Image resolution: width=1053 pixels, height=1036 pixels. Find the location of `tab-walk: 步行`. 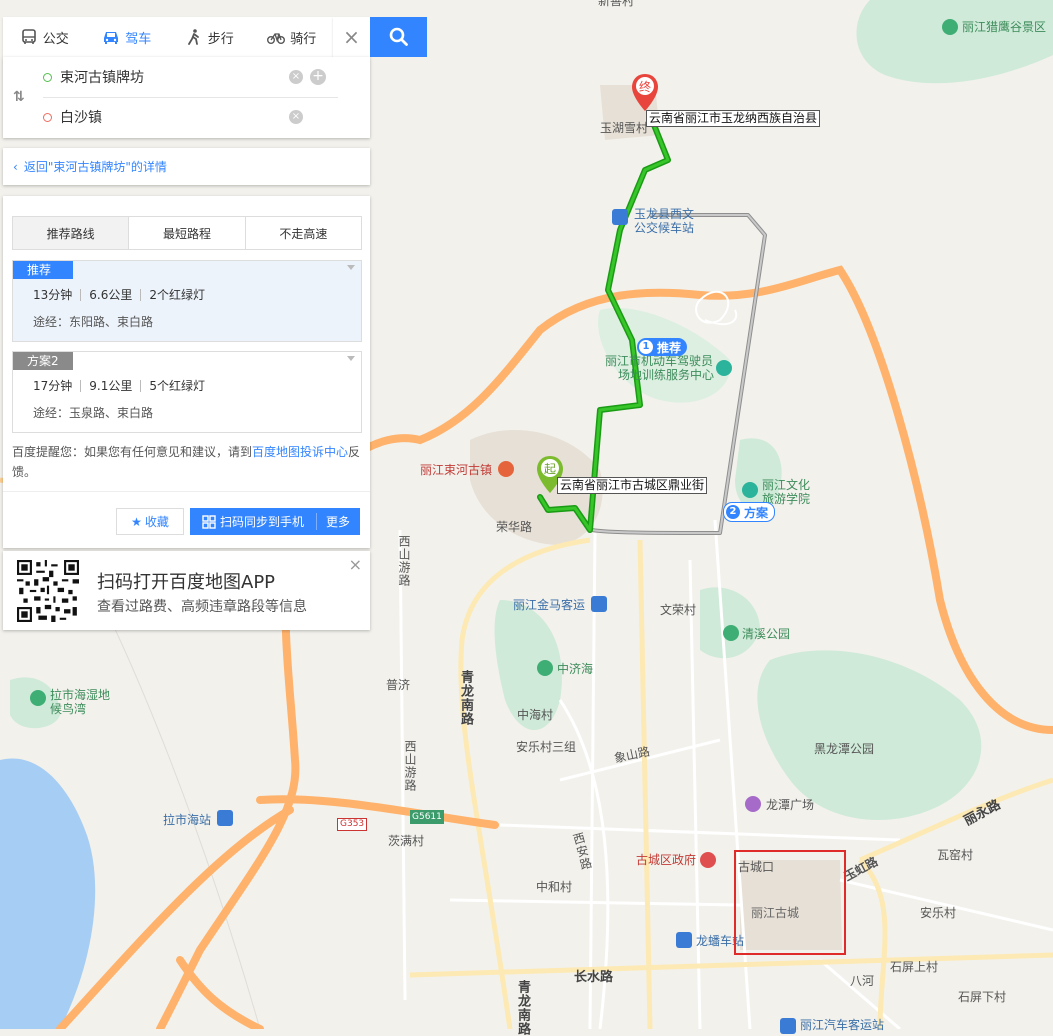

tab-walk: 步行 is located at coordinates (209, 37).